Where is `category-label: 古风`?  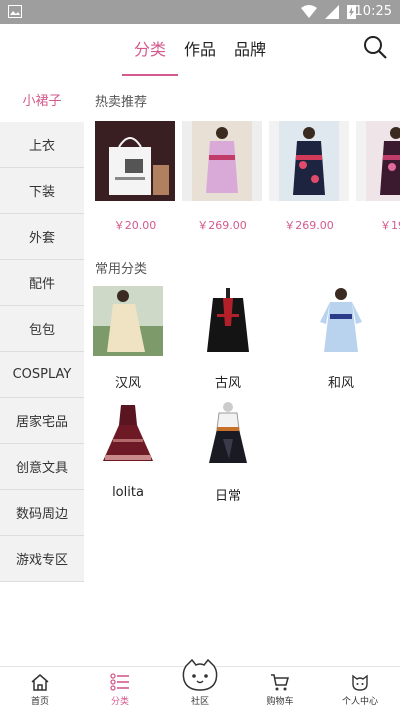
category-label: 古风 is located at coordinates (227, 383).